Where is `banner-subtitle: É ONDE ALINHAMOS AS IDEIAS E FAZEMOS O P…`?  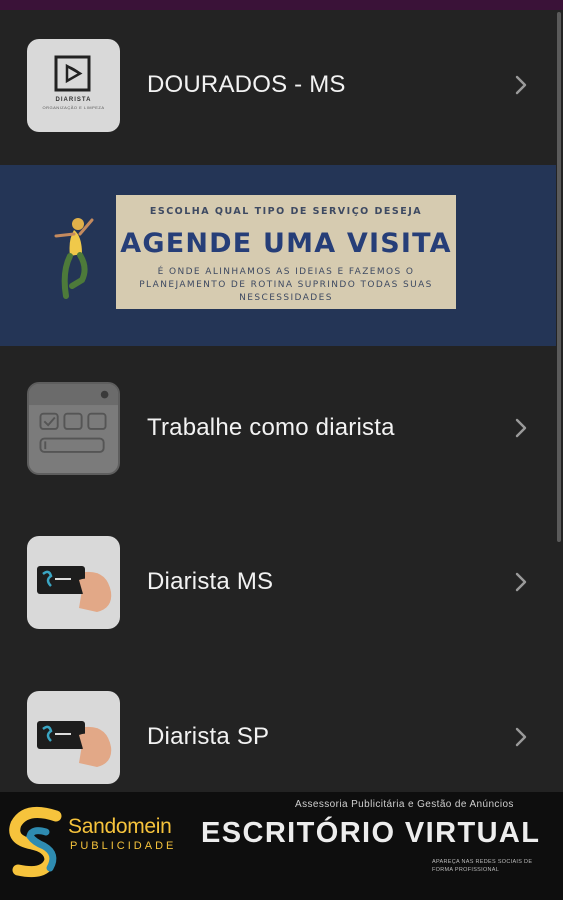 banner-subtitle: É ONDE ALINHAMOS AS IDEIAS E FAZEMOS O P… is located at coordinates (286, 285).